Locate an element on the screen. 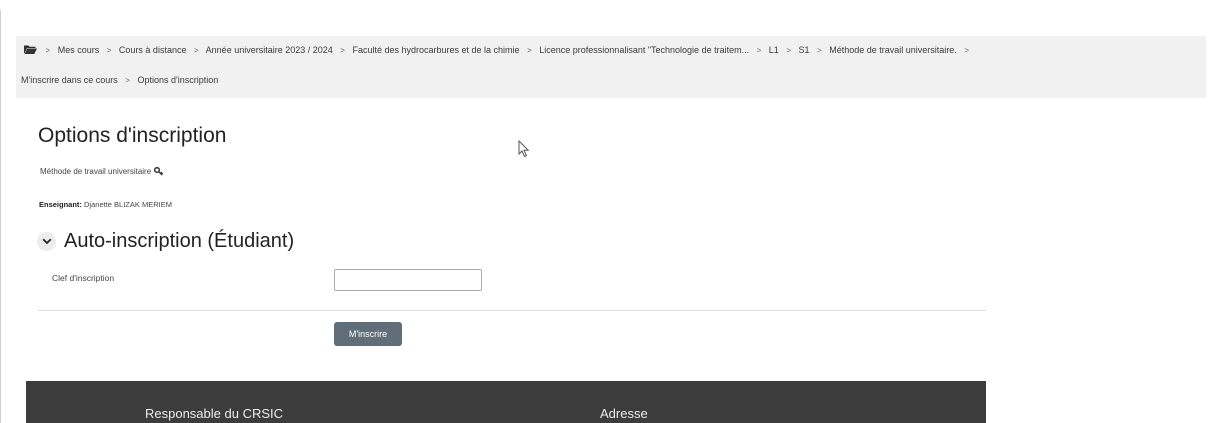  breadcrumb-item-enrol: M'inscrire dans ce cours is located at coordinates (69, 80).